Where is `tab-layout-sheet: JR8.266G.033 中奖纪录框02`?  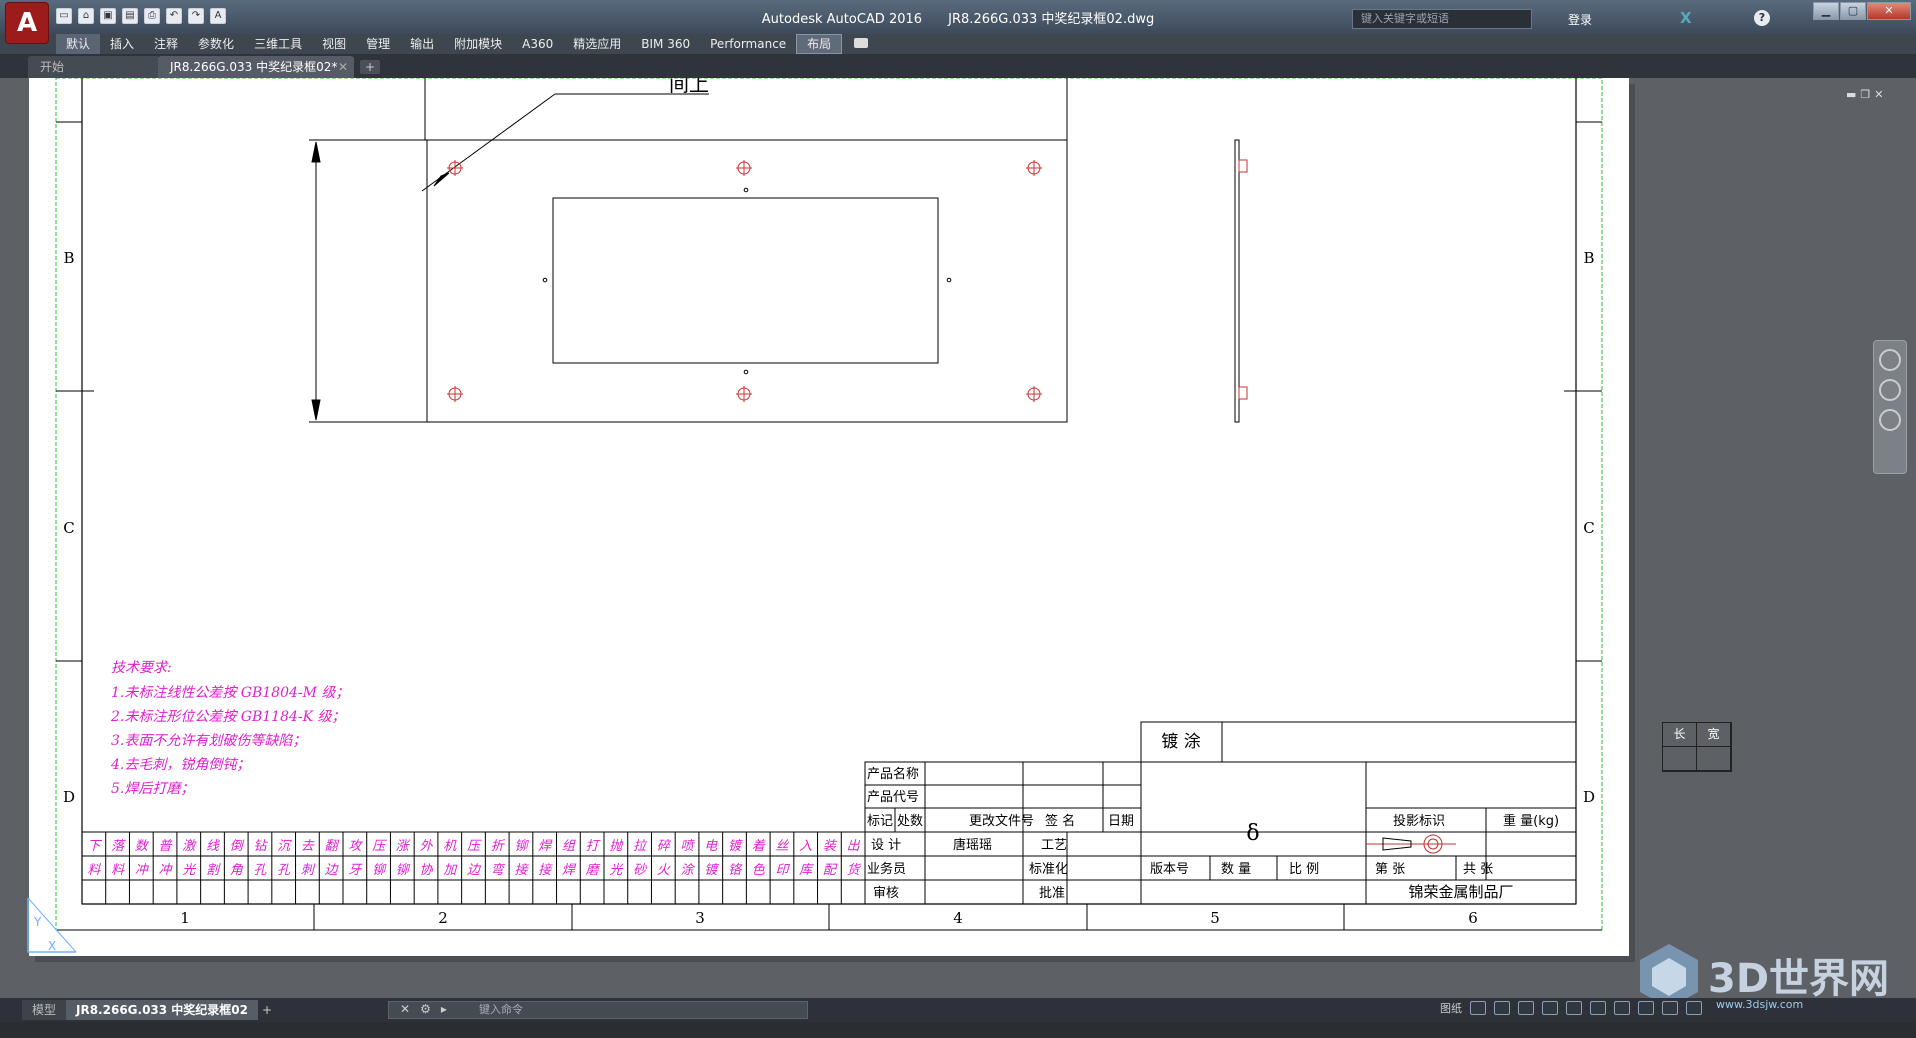
tab-layout-sheet: JR8.266G.033 中奖纪录框02 is located at coordinates (162, 1010).